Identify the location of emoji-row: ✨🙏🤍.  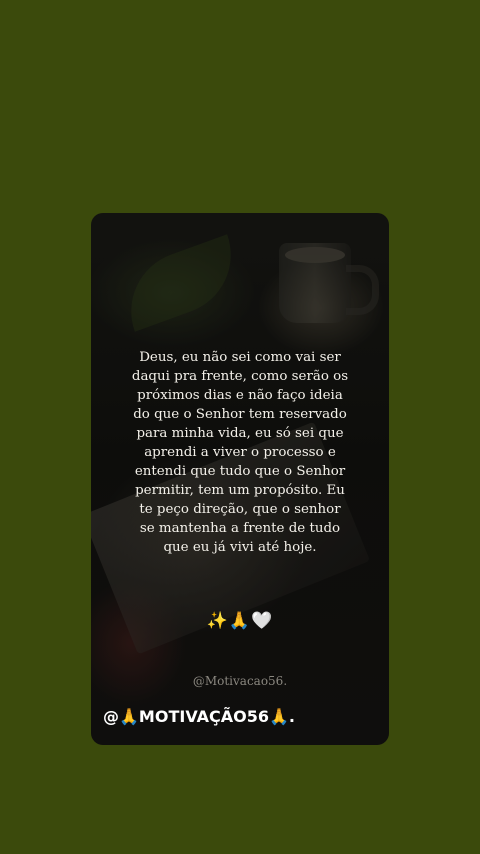
(240, 621).